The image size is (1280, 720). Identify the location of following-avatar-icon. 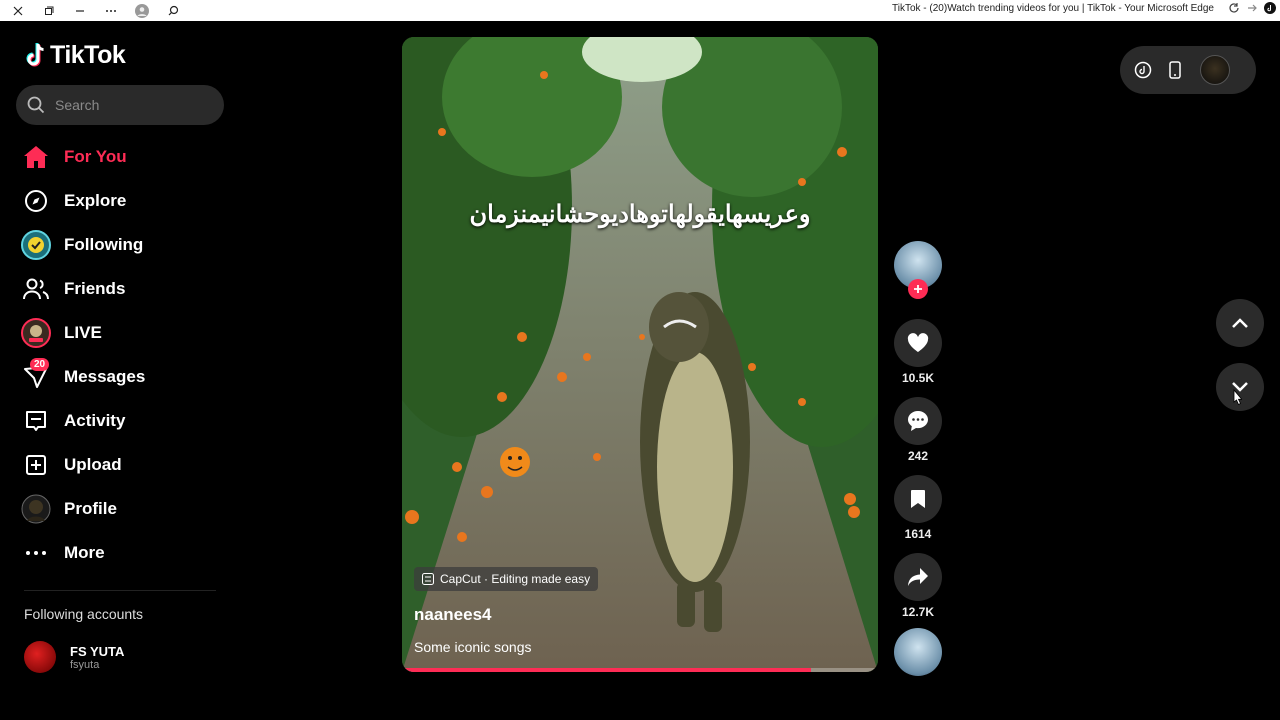
(36, 245).